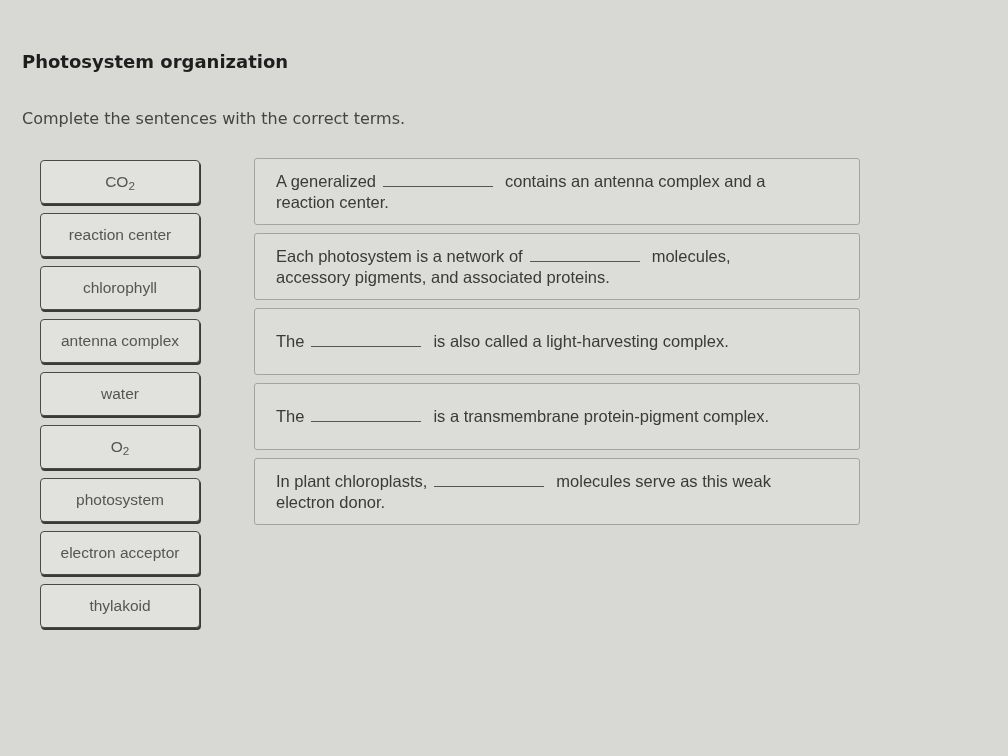  I want to click on sentence-text: is also called a light-harvesting complex., so click(581, 341).